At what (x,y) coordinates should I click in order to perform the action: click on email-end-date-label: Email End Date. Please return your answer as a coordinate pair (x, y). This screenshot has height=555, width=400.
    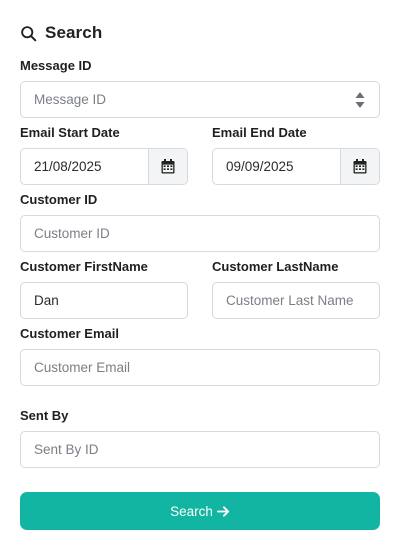
    Looking at the image, I should click on (259, 132).